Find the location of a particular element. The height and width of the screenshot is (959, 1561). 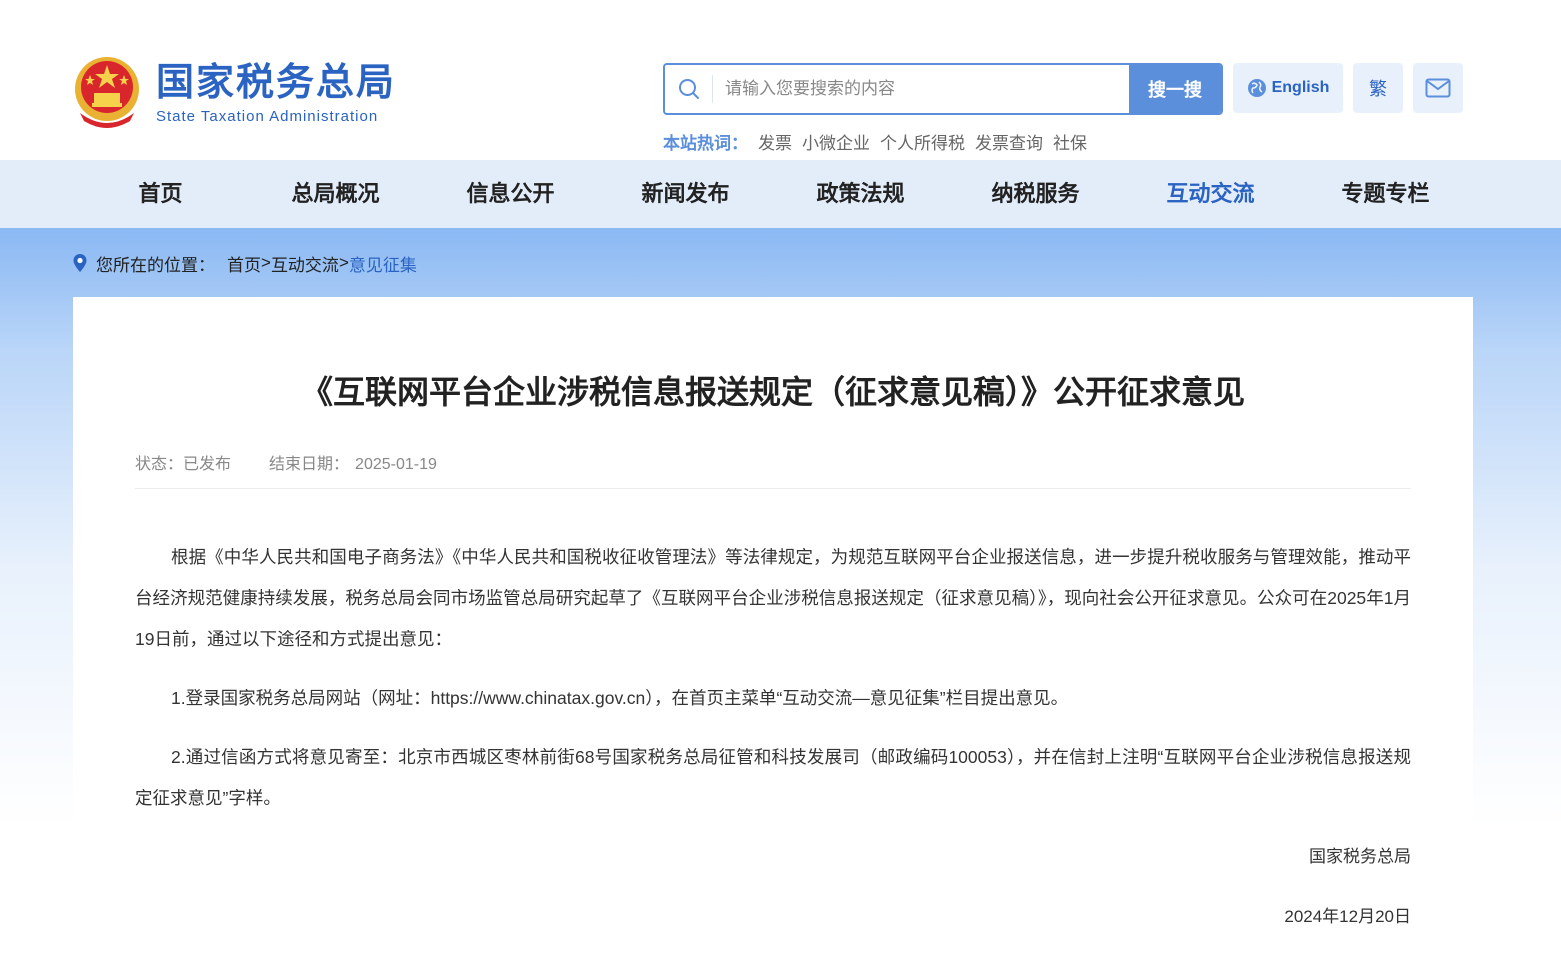

logo-title-en: State Taxation Administration is located at coordinates (267, 116).